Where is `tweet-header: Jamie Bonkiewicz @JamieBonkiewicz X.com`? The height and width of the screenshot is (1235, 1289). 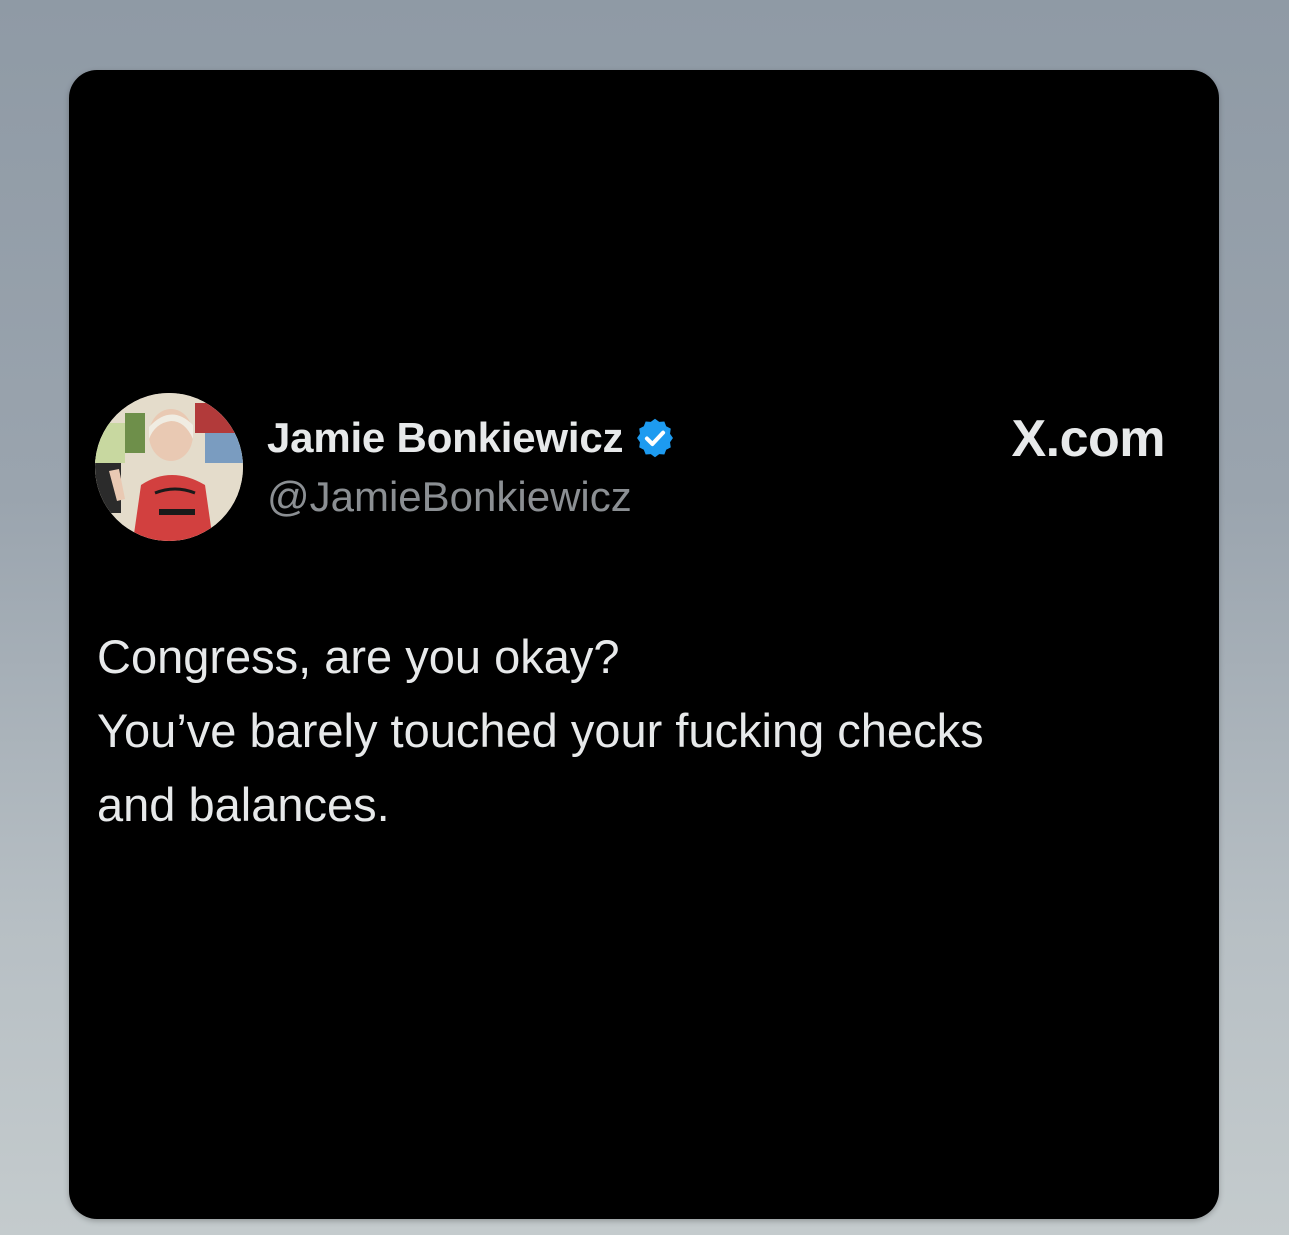
tweet-header: Jamie Bonkiewicz @JamieBonkiewicz X.com is located at coordinates (645, 468).